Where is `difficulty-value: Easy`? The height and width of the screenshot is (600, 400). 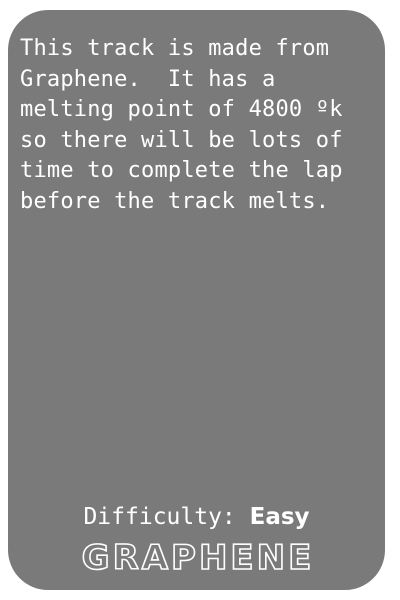
difficulty-value: Easy is located at coordinates (279, 517).